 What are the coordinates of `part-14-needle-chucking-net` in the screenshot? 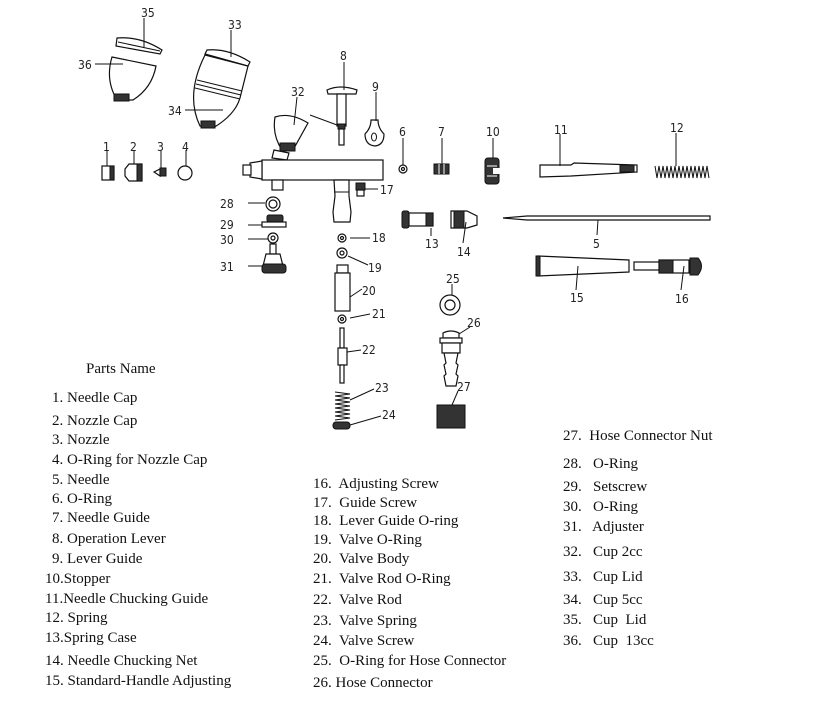 It's located at (464, 219).